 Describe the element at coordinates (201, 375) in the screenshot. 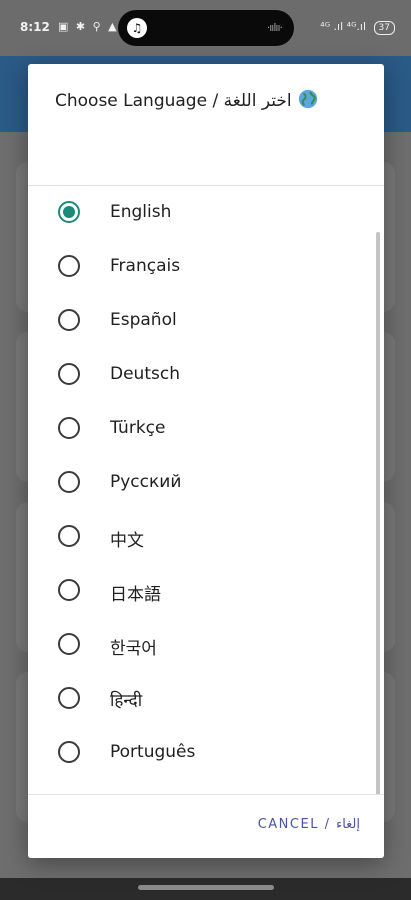

I see `language-option: Deutsch` at that location.